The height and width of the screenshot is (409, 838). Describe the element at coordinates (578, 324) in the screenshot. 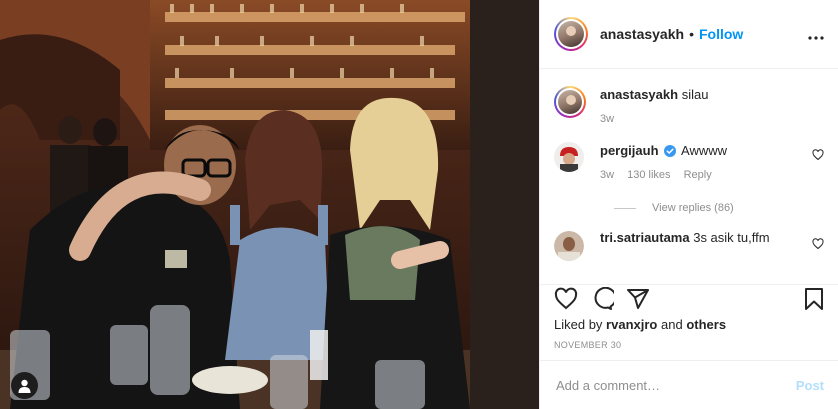

I see `liked-by-prefix: Liked by` at that location.